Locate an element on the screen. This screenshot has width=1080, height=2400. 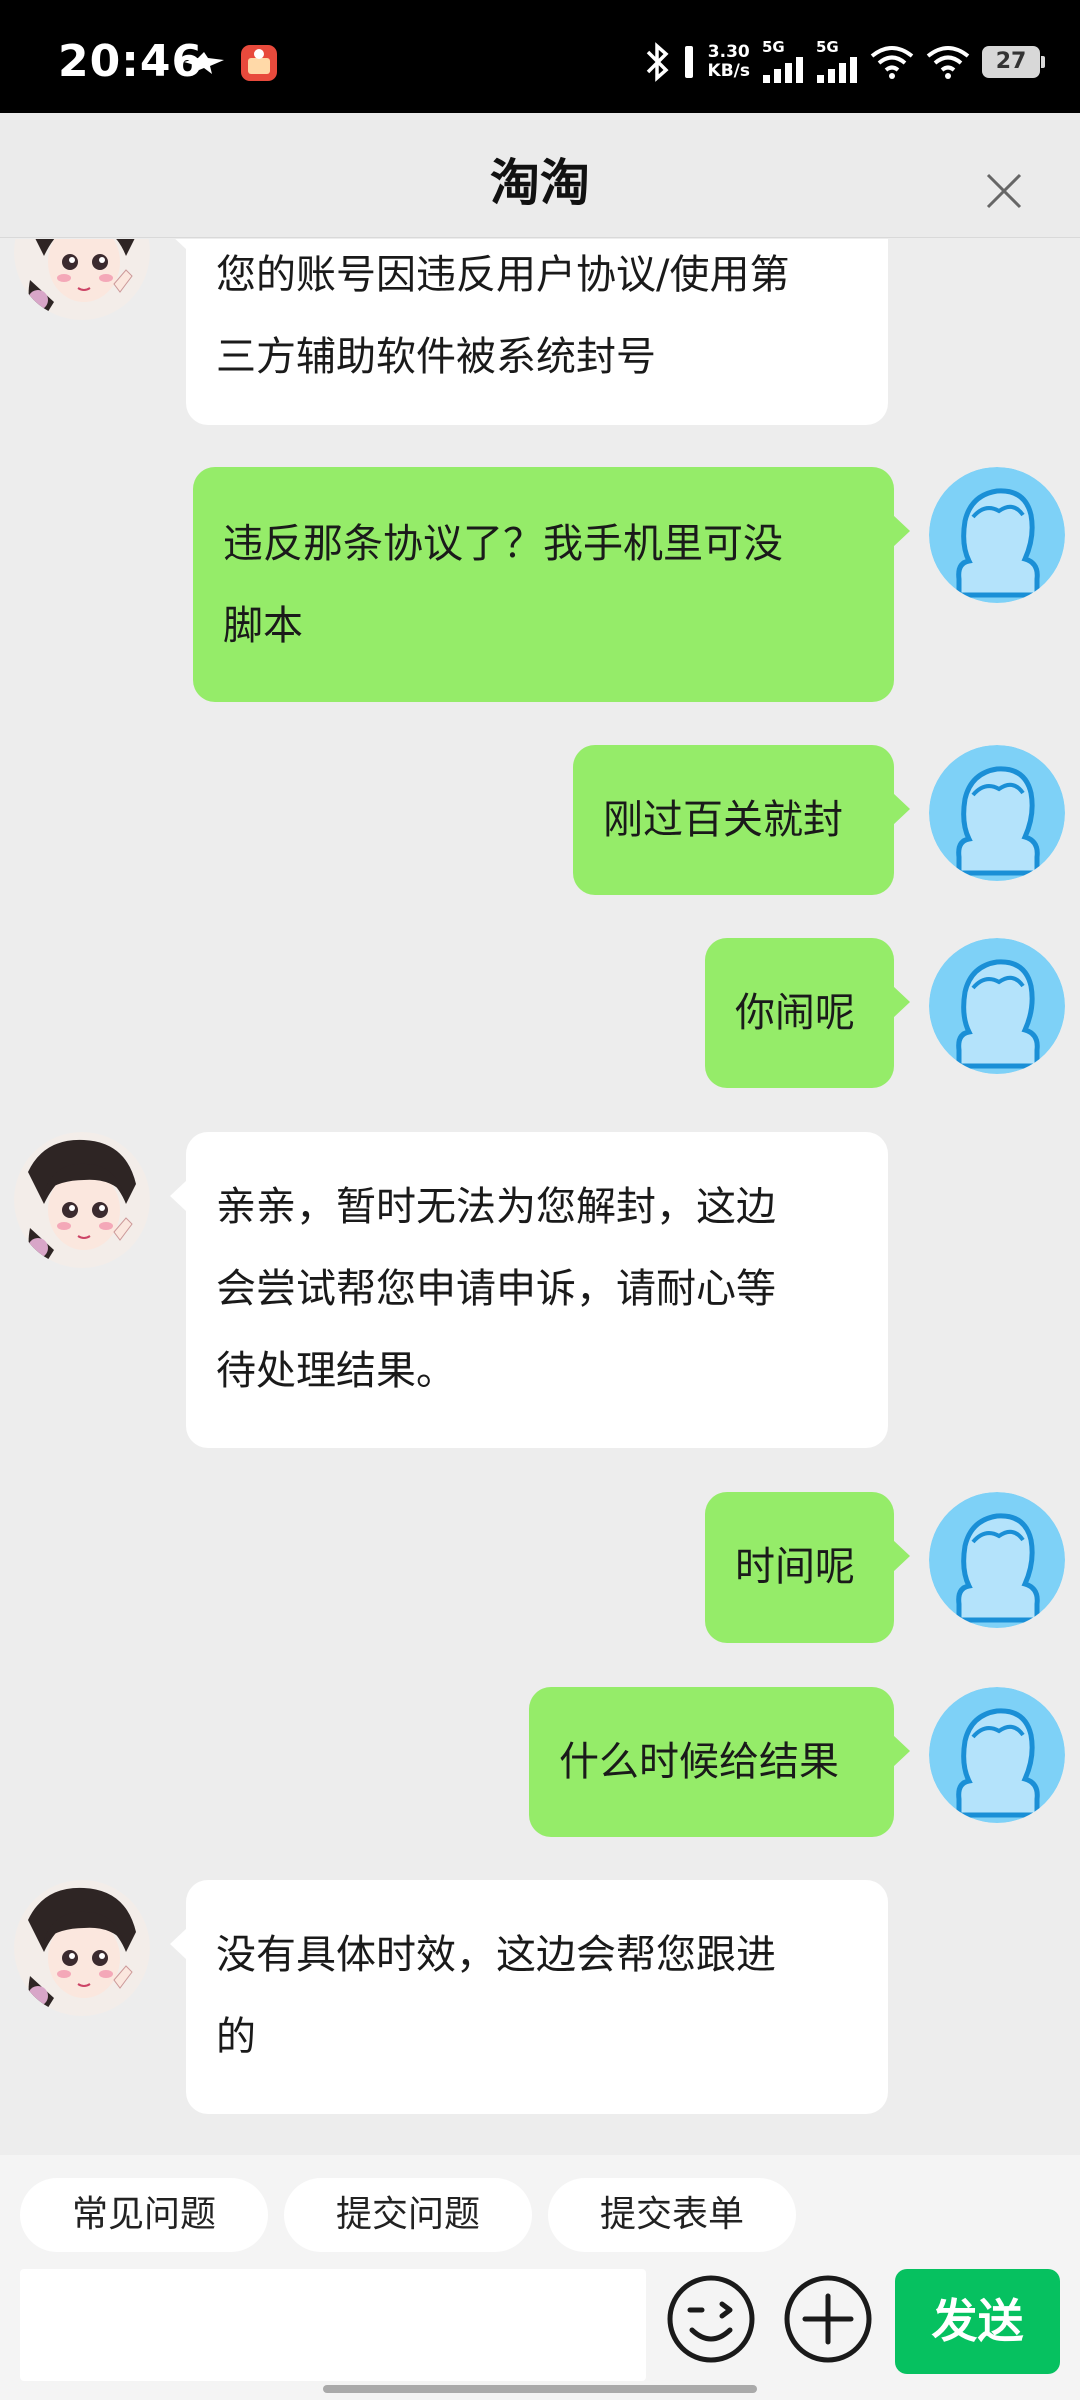
bird-icon is located at coordinates (204, 63).